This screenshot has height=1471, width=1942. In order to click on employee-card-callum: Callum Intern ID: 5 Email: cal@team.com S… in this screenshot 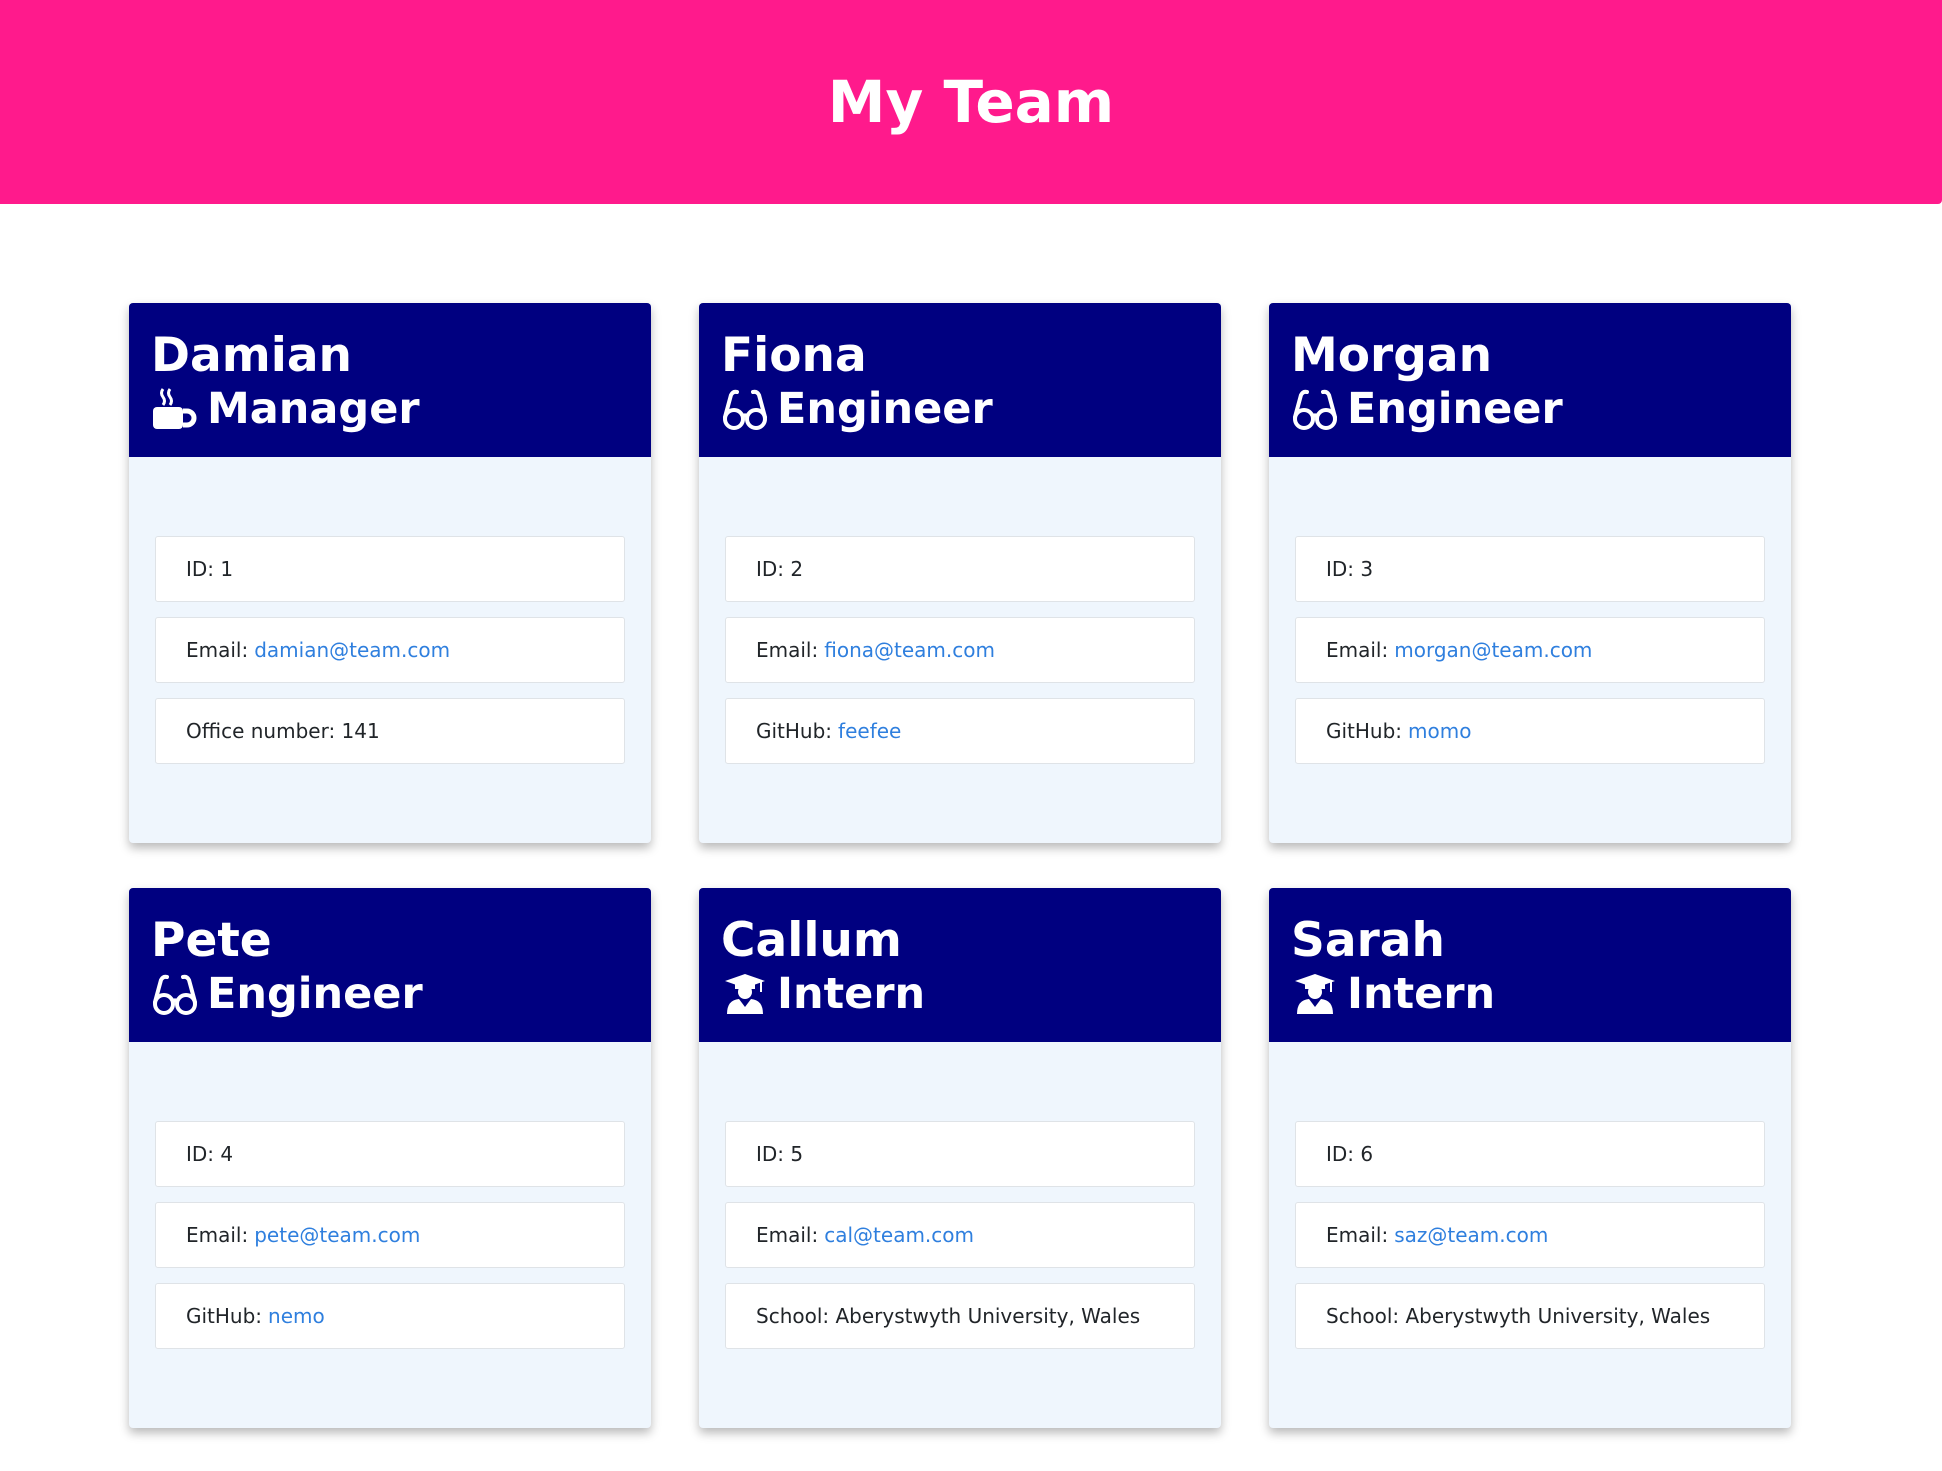, I will do `click(960, 1158)`.